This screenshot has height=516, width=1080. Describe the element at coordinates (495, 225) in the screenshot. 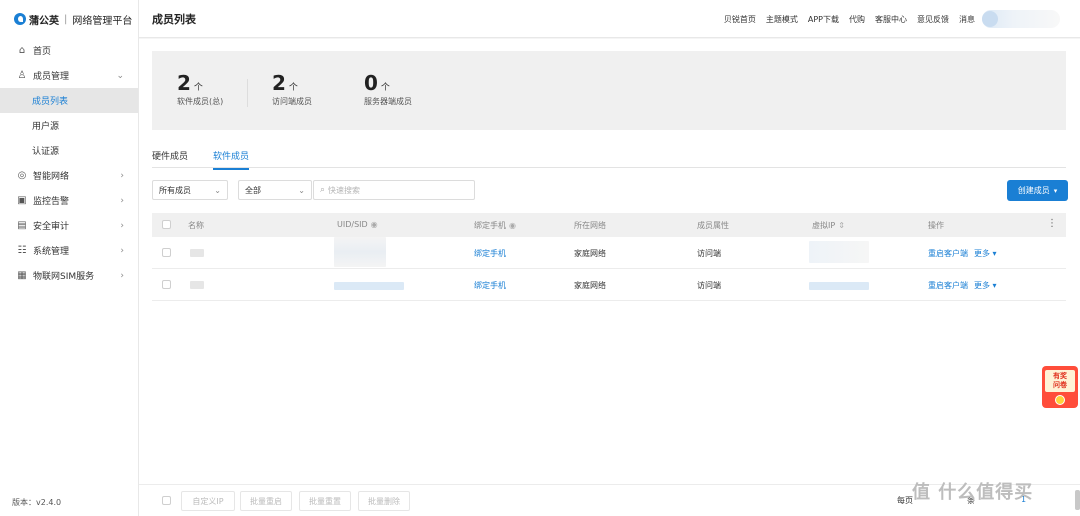

I see `col-phone: 绑定手机 ◉` at that location.